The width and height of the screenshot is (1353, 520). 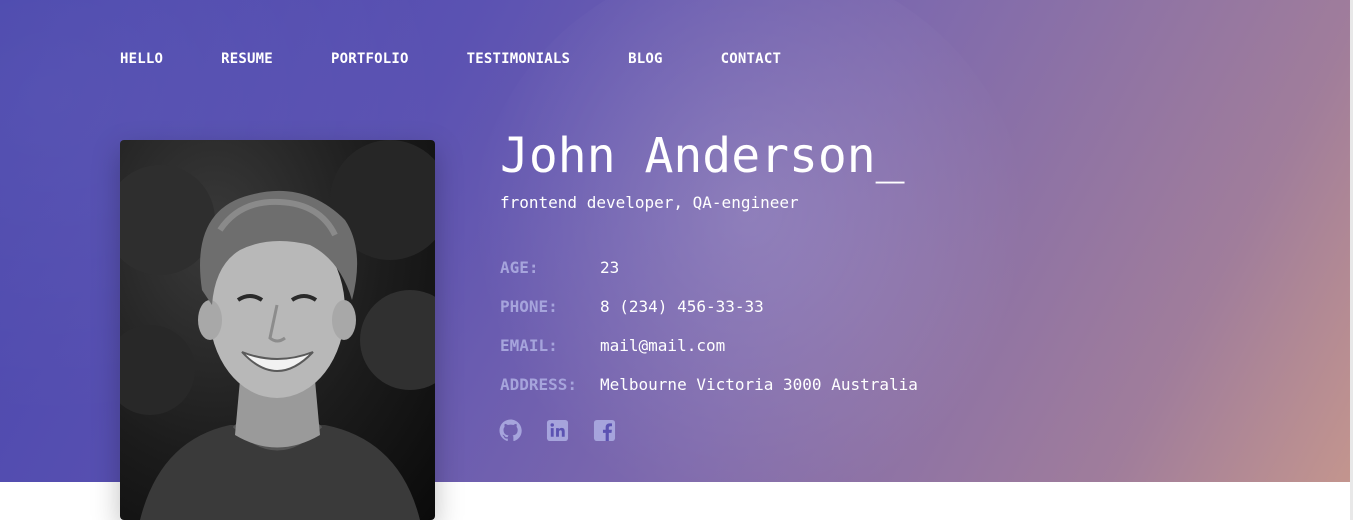 What do you see at coordinates (529, 306) in the screenshot?
I see `info-label-phone: PHONE:` at bounding box center [529, 306].